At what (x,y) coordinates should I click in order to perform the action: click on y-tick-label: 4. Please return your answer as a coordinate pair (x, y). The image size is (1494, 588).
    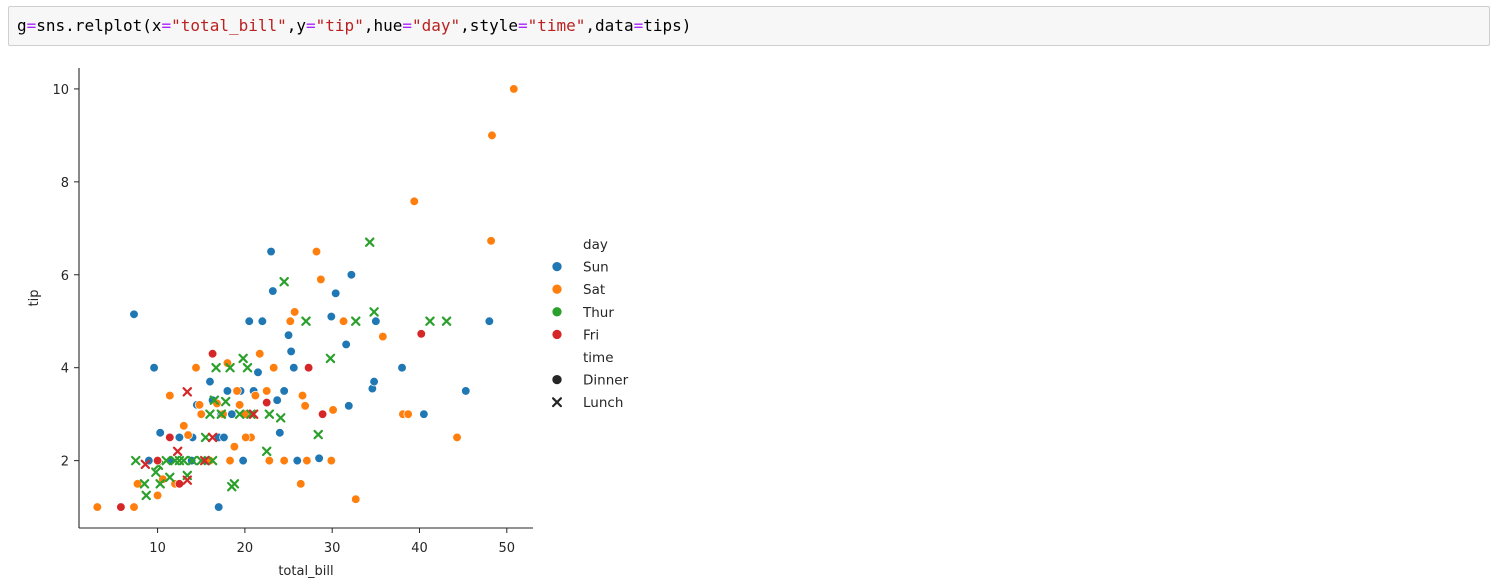
    Looking at the image, I should click on (65, 369).